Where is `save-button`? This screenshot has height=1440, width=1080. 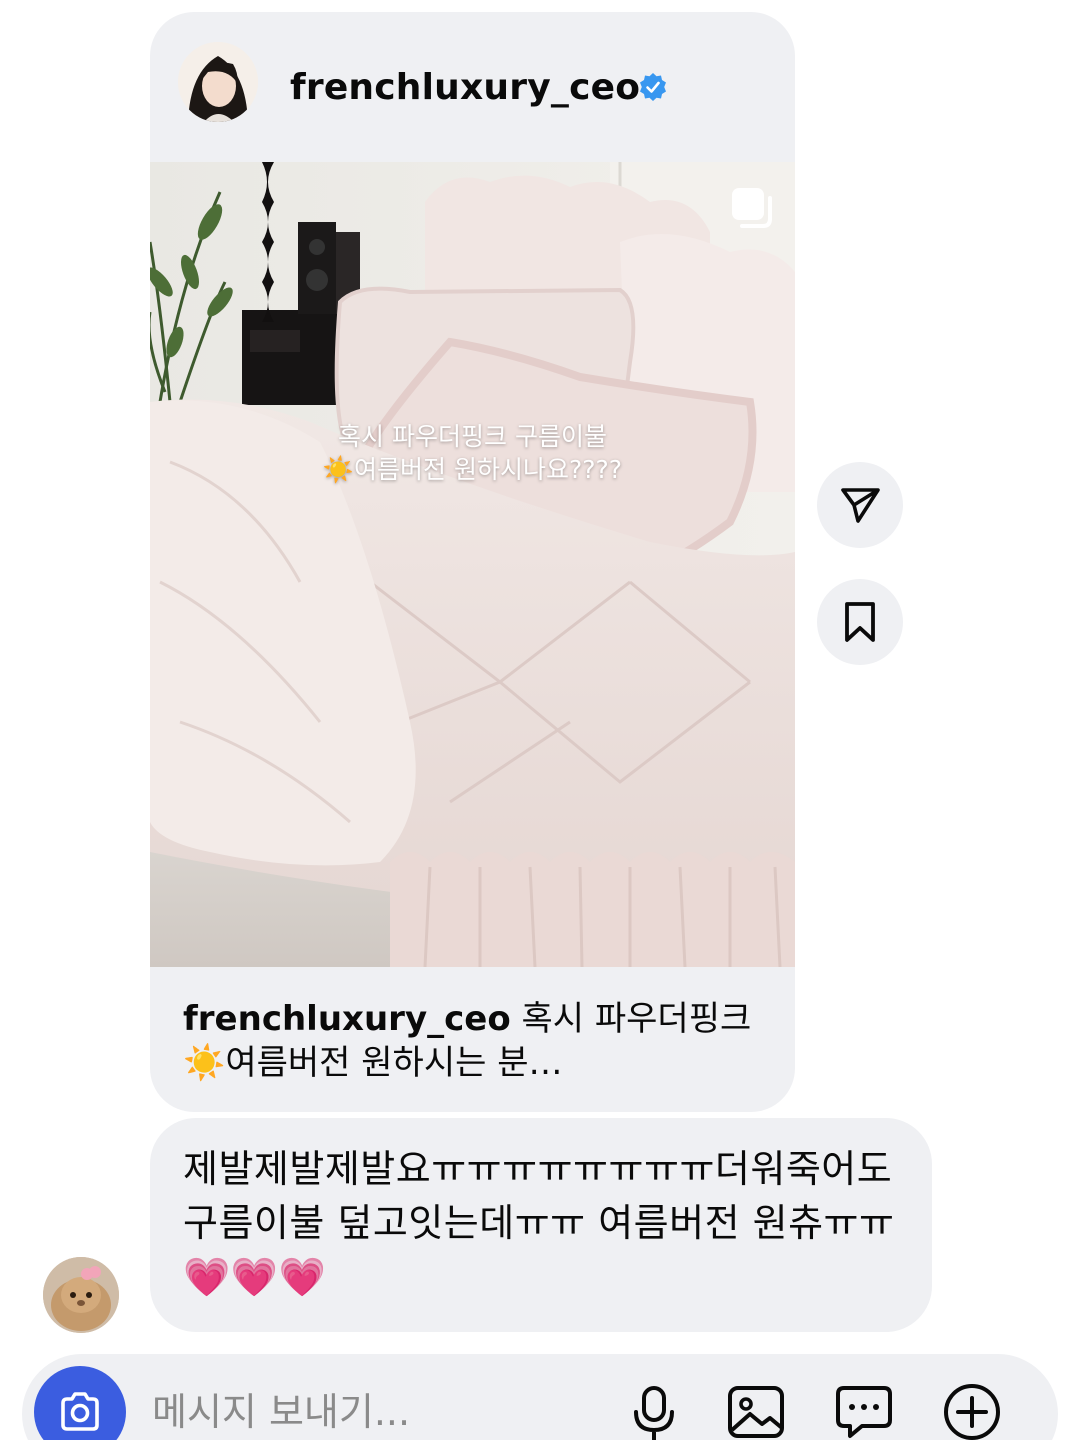 save-button is located at coordinates (860, 622).